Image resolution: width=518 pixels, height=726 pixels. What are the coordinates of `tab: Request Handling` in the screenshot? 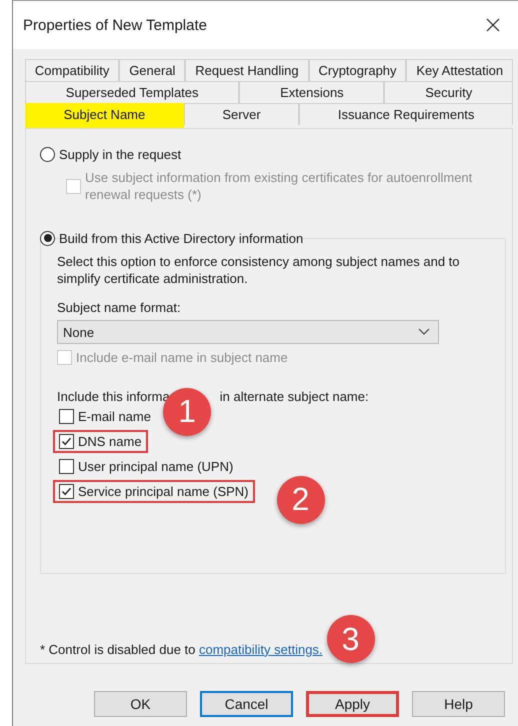 It's located at (247, 70).